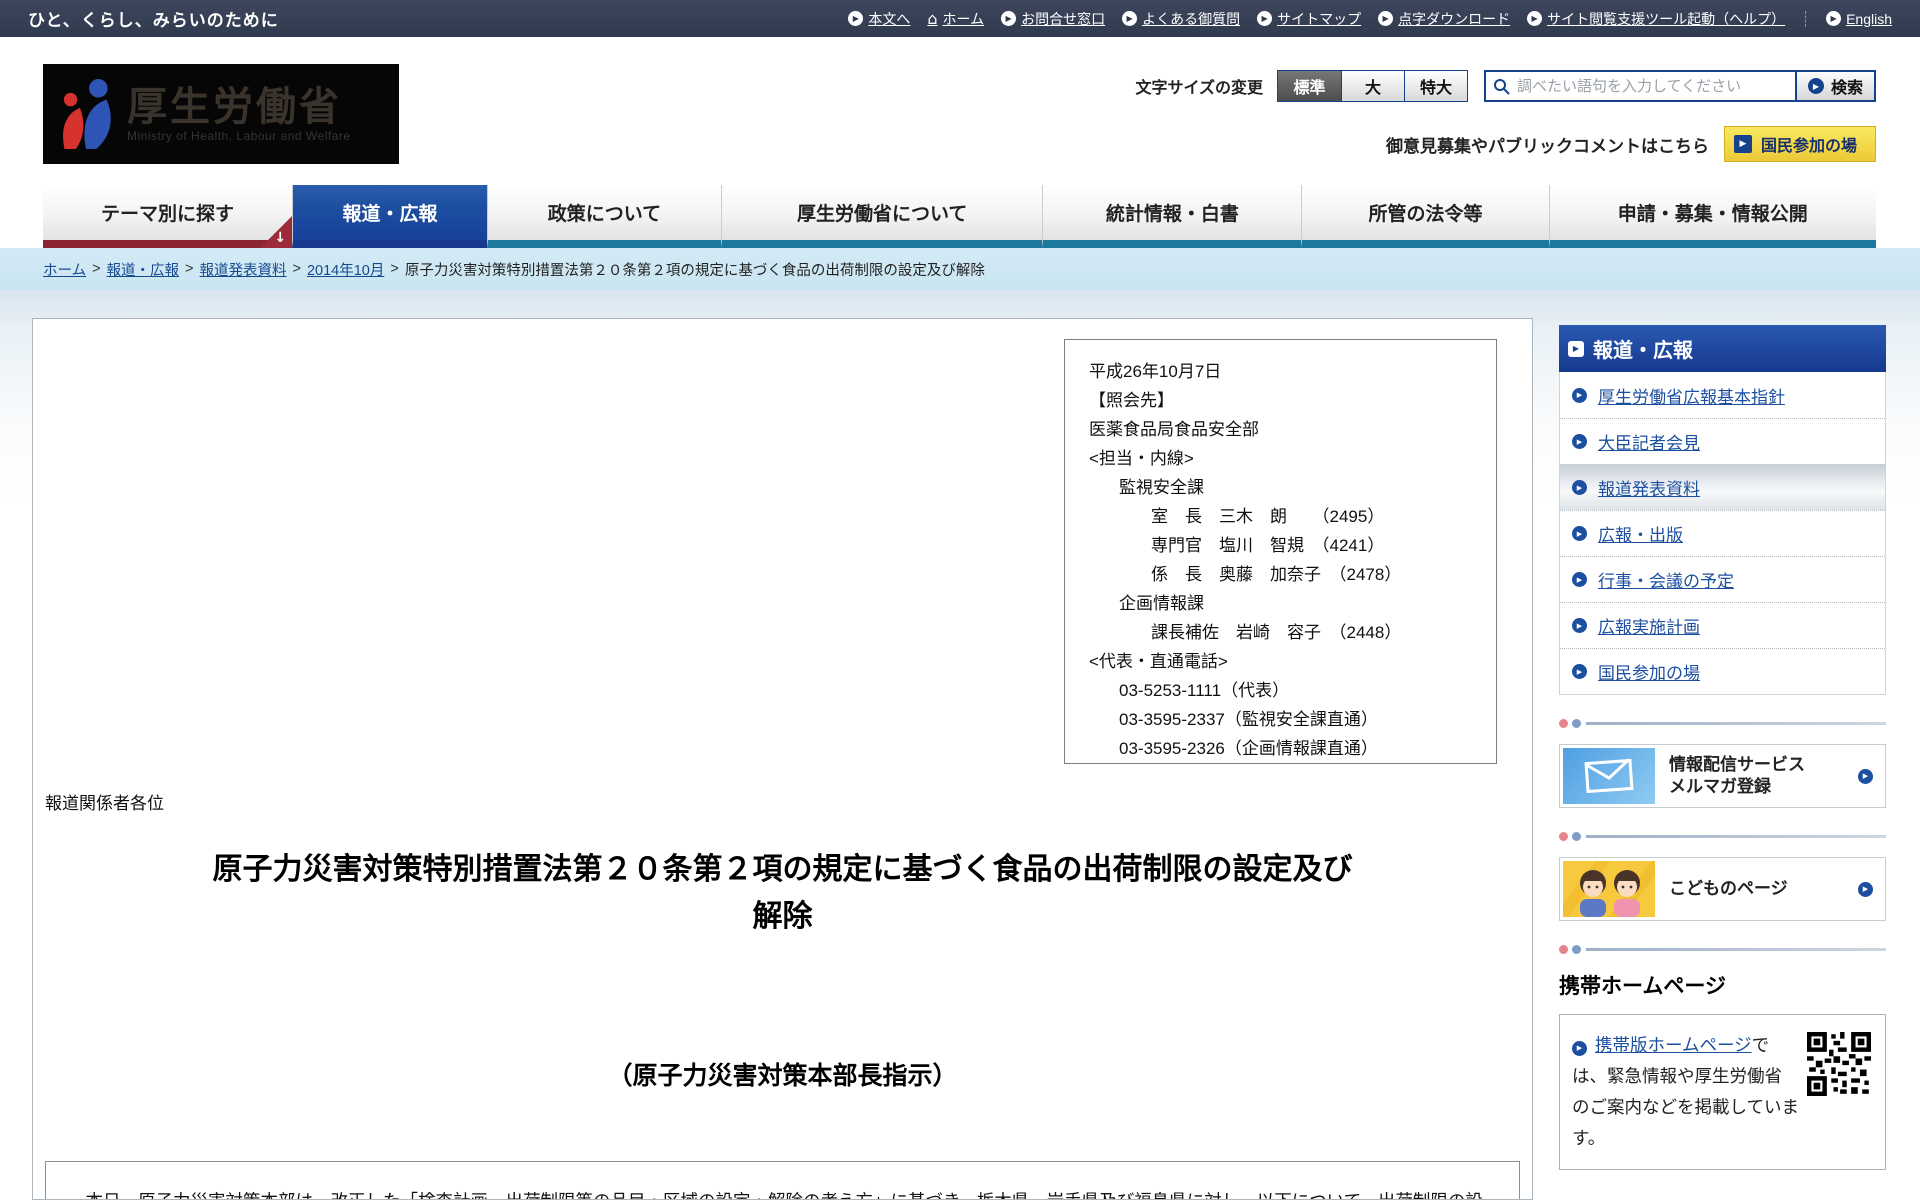 Image resolution: width=1920 pixels, height=1200 pixels. What do you see at coordinates (243, 269) in the screenshot?
I see `breadcrumb-press-releases: 報道発表資料` at bounding box center [243, 269].